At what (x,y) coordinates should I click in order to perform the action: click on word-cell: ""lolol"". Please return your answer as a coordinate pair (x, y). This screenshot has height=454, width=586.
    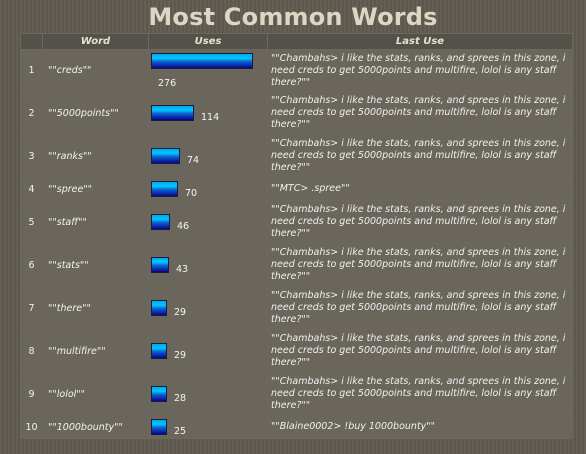
    Looking at the image, I should click on (95, 394).